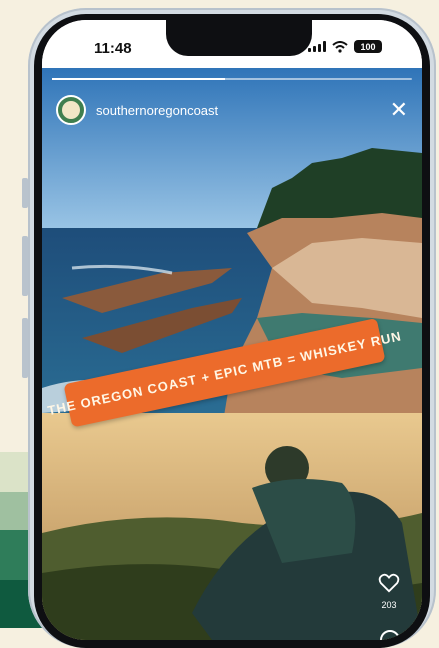  What do you see at coordinates (390, 634) in the screenshot?
I see `comment-icon` at bounding box center [390, 634].